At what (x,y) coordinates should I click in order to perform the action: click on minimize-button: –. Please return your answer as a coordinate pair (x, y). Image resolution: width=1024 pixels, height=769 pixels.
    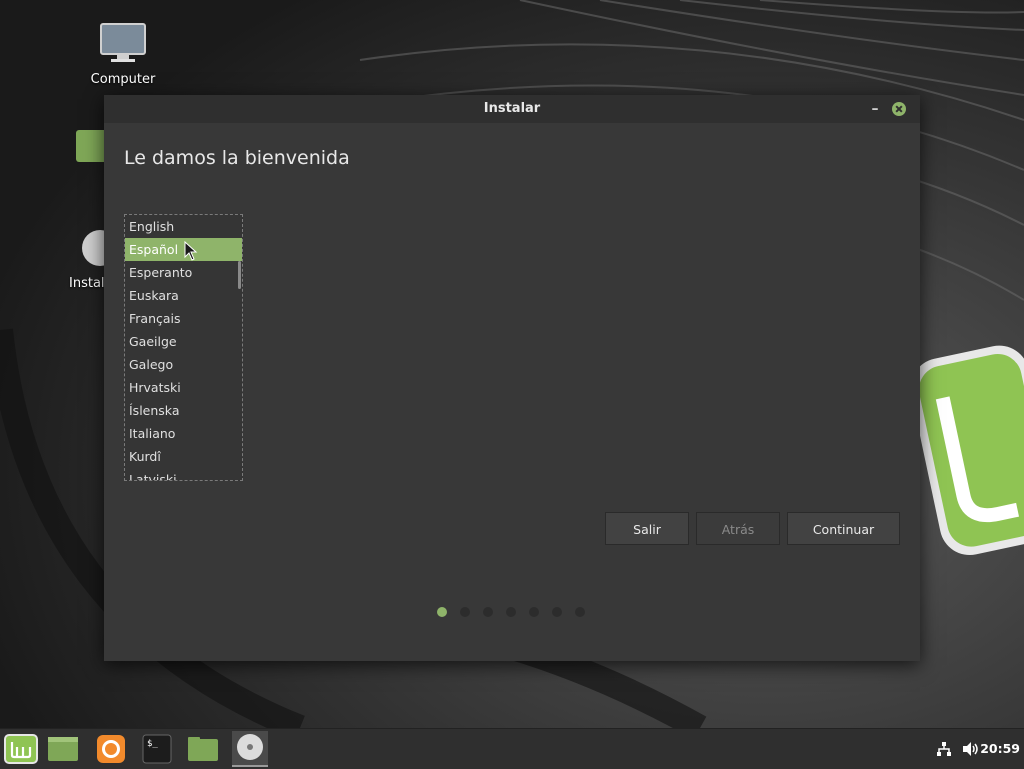
    Looking at the image, I should click on (875, 109).